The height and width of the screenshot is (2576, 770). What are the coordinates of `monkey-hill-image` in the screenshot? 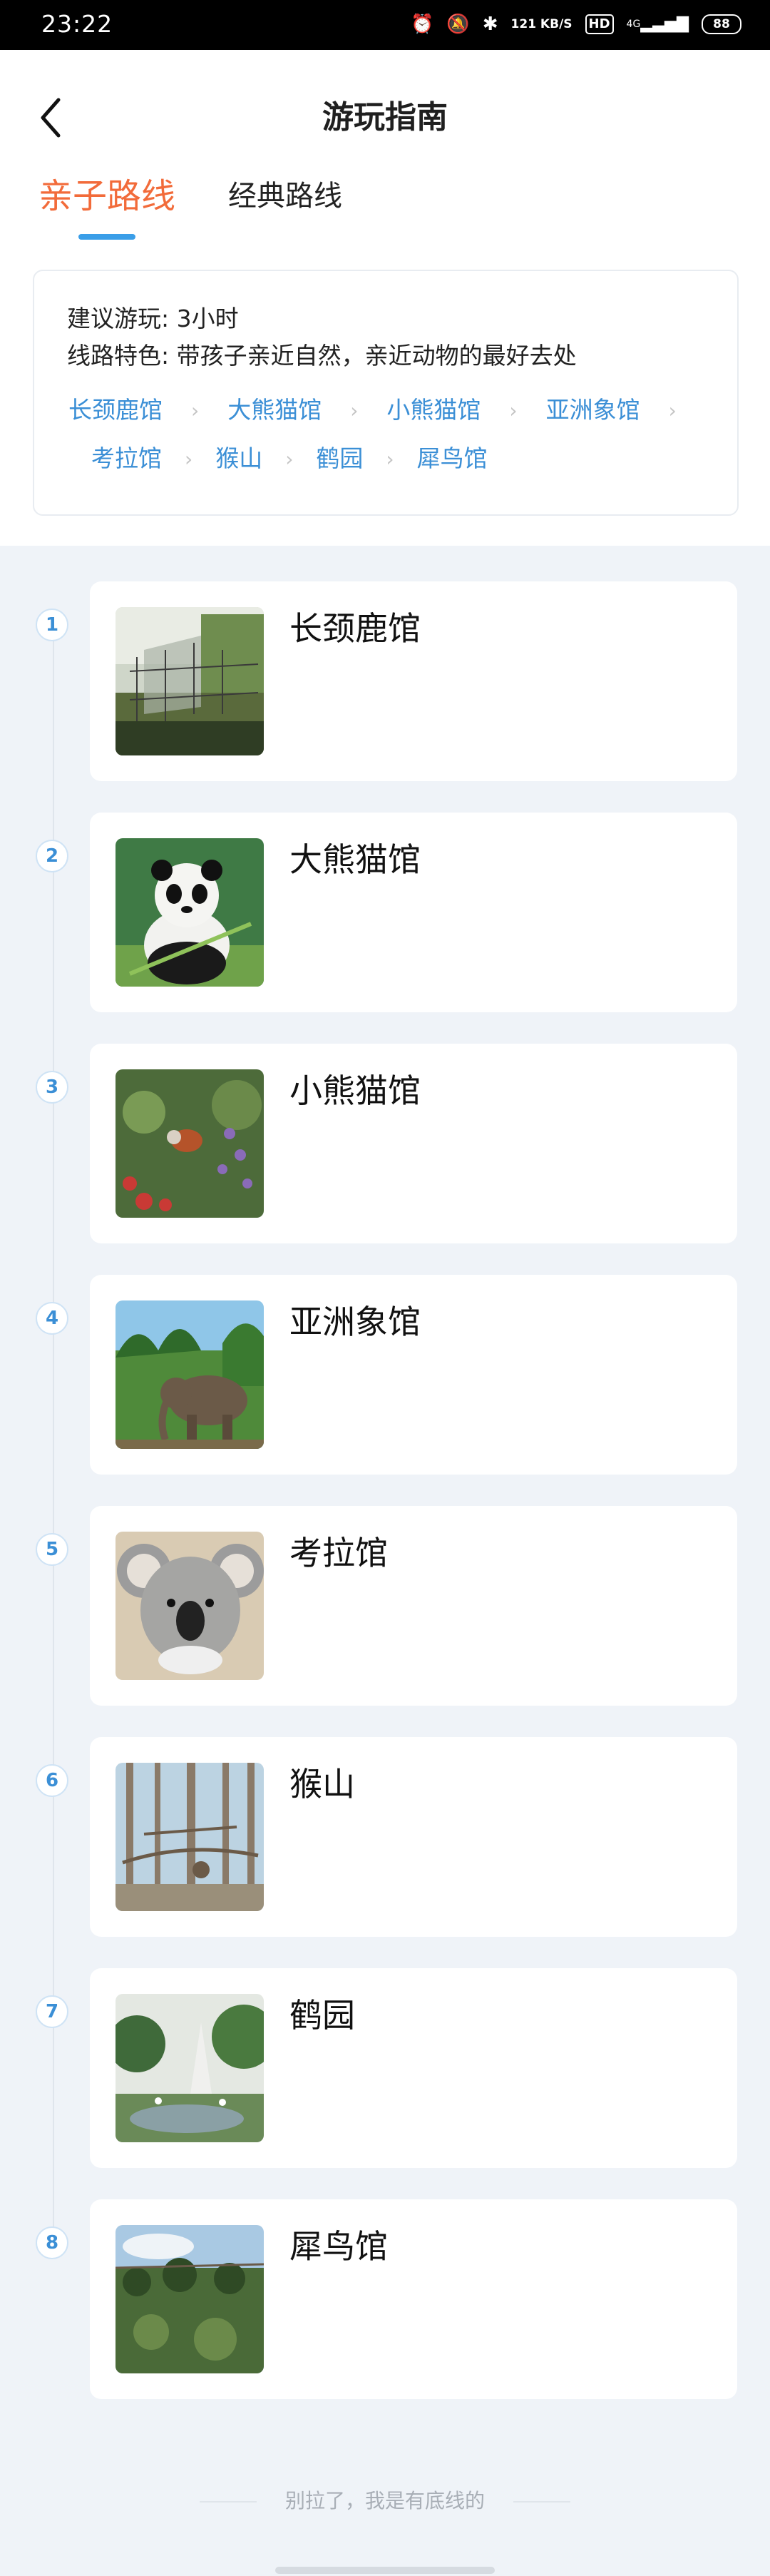 It's located at (189, 1837).